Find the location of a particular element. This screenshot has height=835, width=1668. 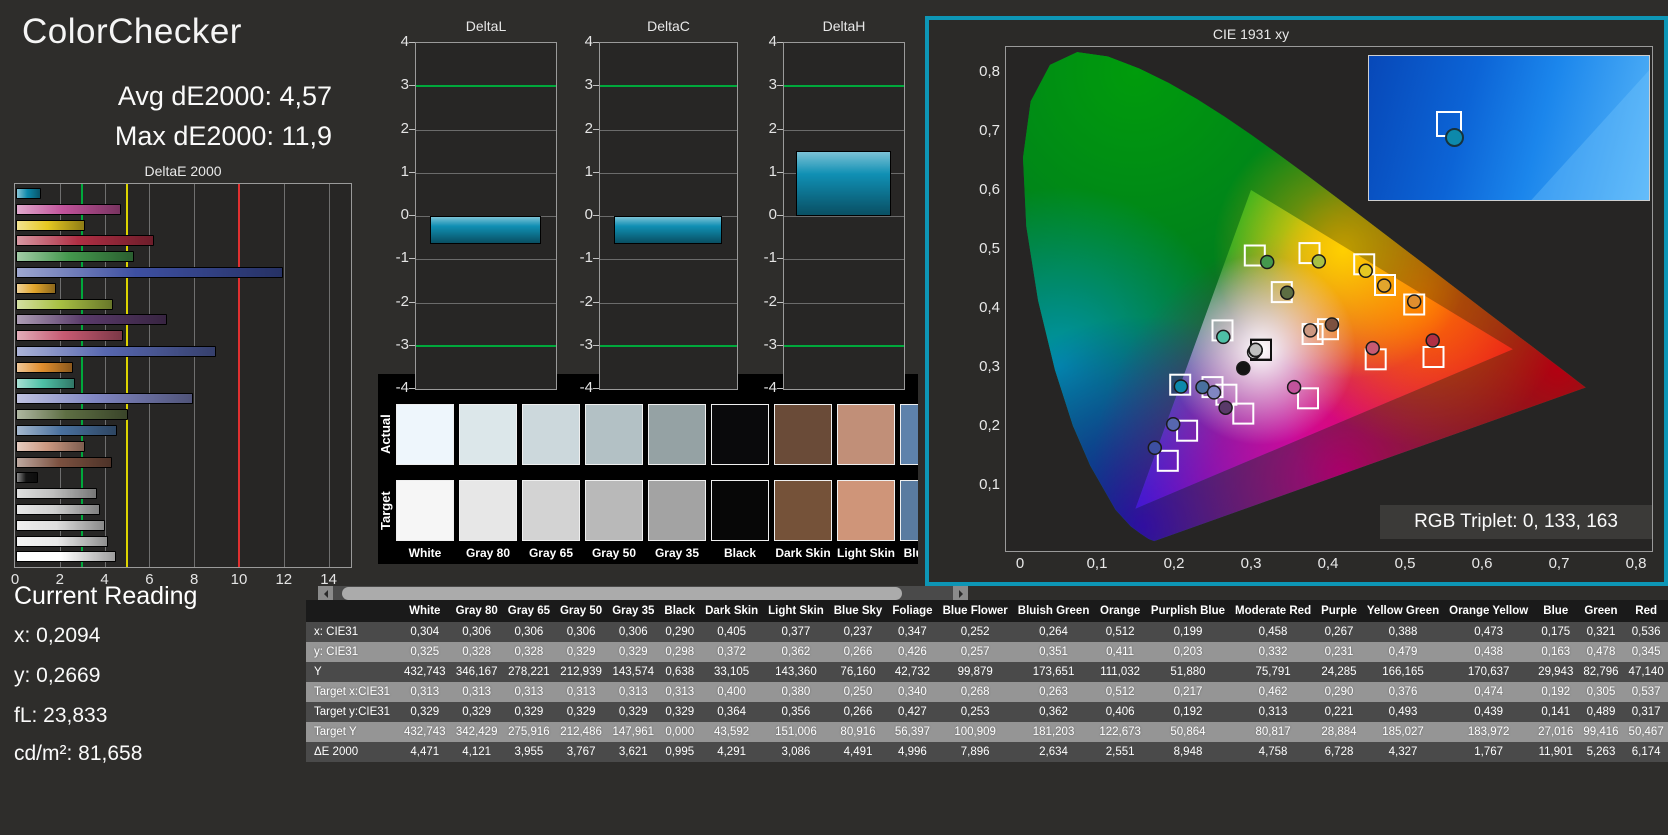

table-cell: 28,884 is located at coordinates (1339, 732).